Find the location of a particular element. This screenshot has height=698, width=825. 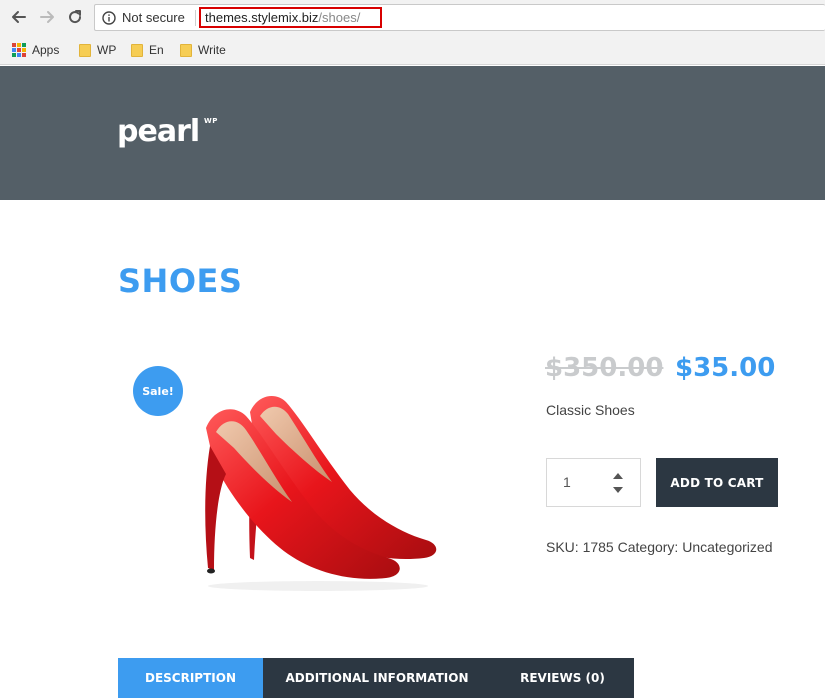

browser-toolbar: Not secure themes.stylemix.biz/shoes/ is located at coordinates (412, 17).